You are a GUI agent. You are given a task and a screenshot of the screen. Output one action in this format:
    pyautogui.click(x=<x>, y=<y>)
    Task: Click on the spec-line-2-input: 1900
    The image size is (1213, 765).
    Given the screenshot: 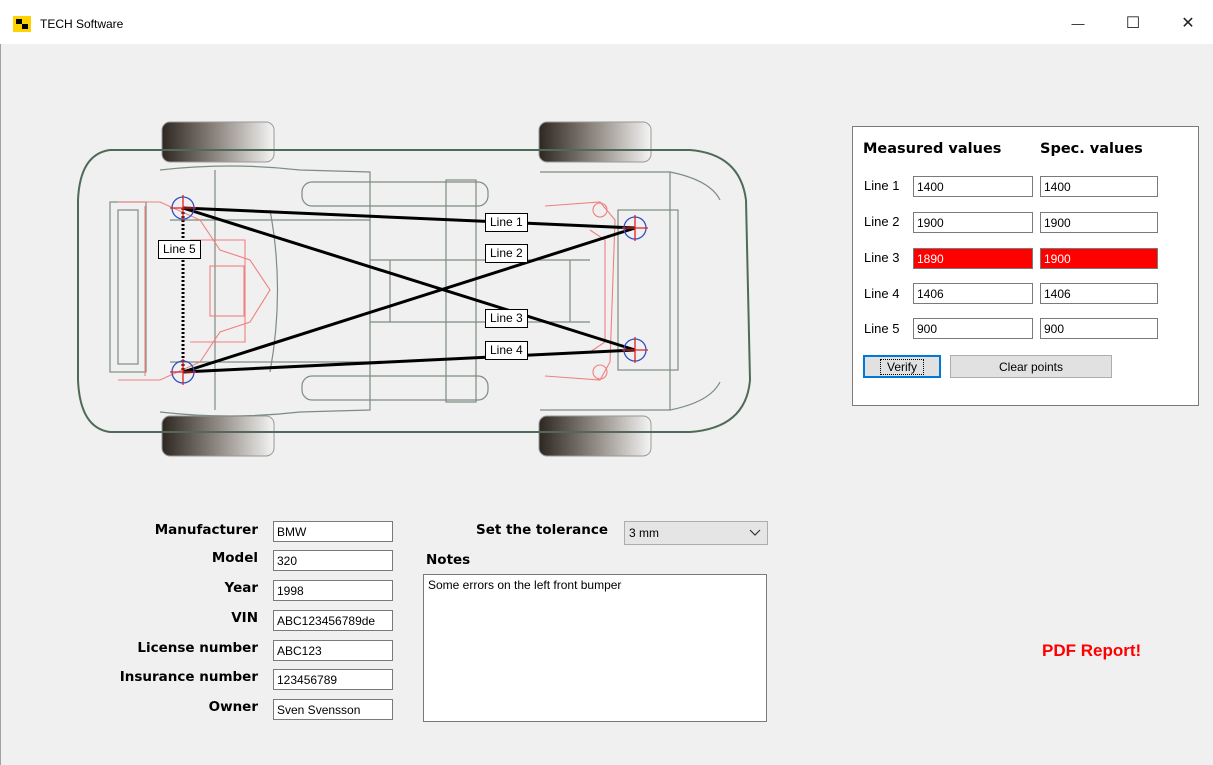 What is the action you would take?
    pyautogui.click(x=1099, y=222)
    